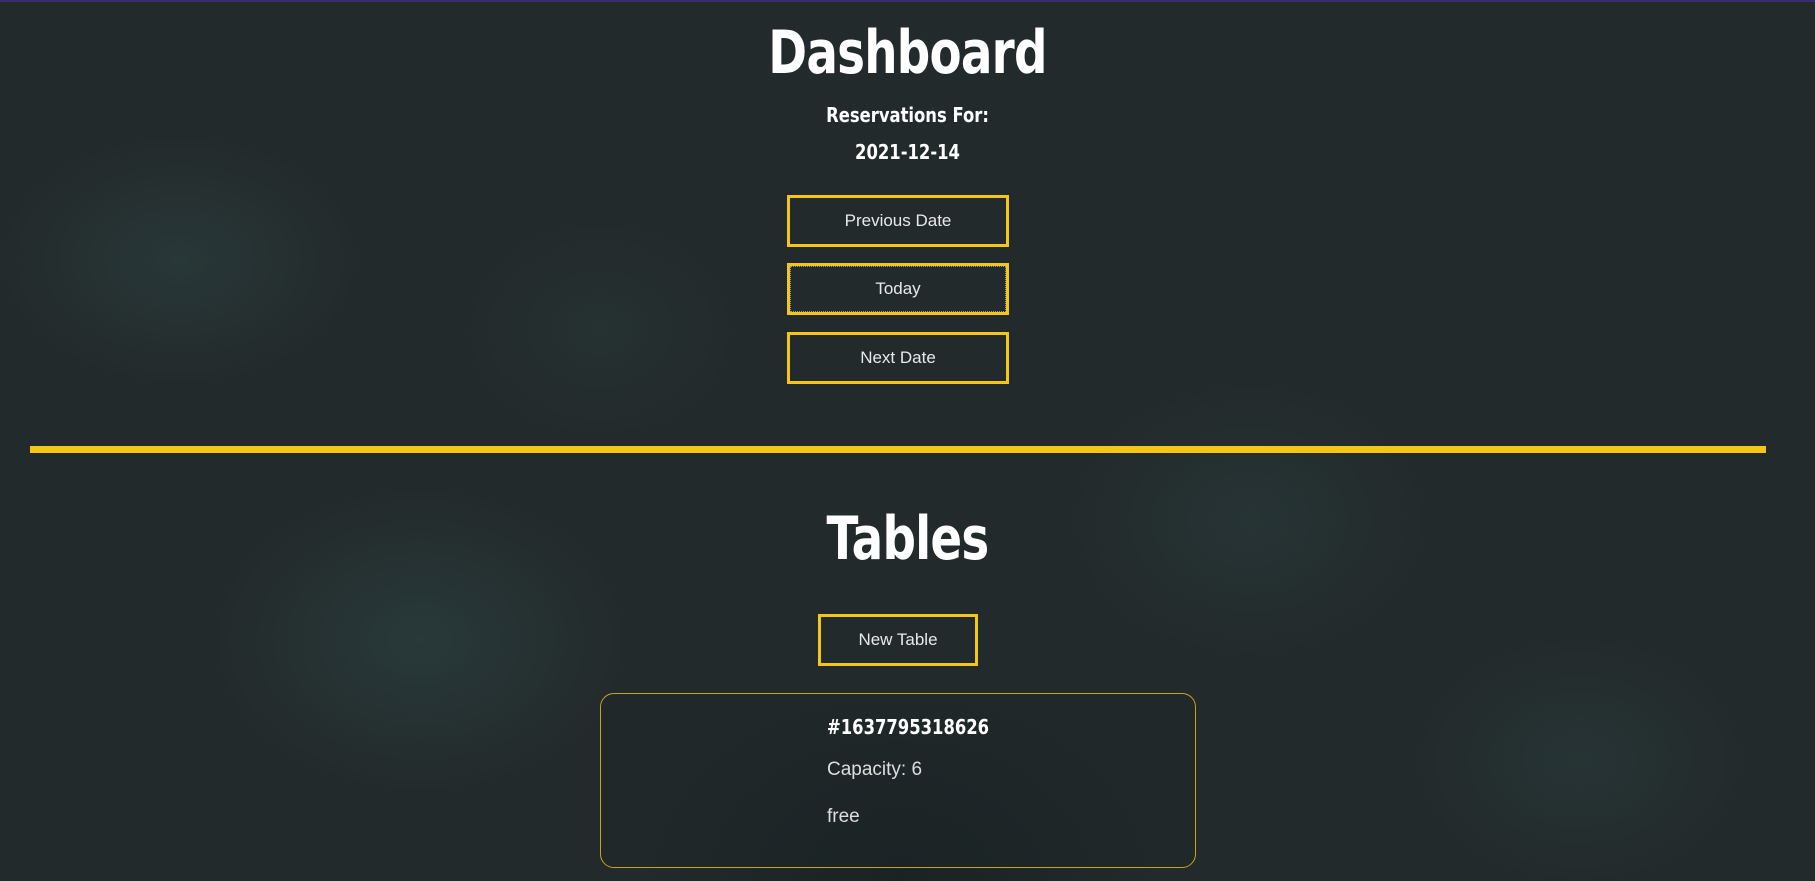  Describe the element at coordinates (908, 727) in the screenshot. I see `table-id: #1637795318626` at that location.